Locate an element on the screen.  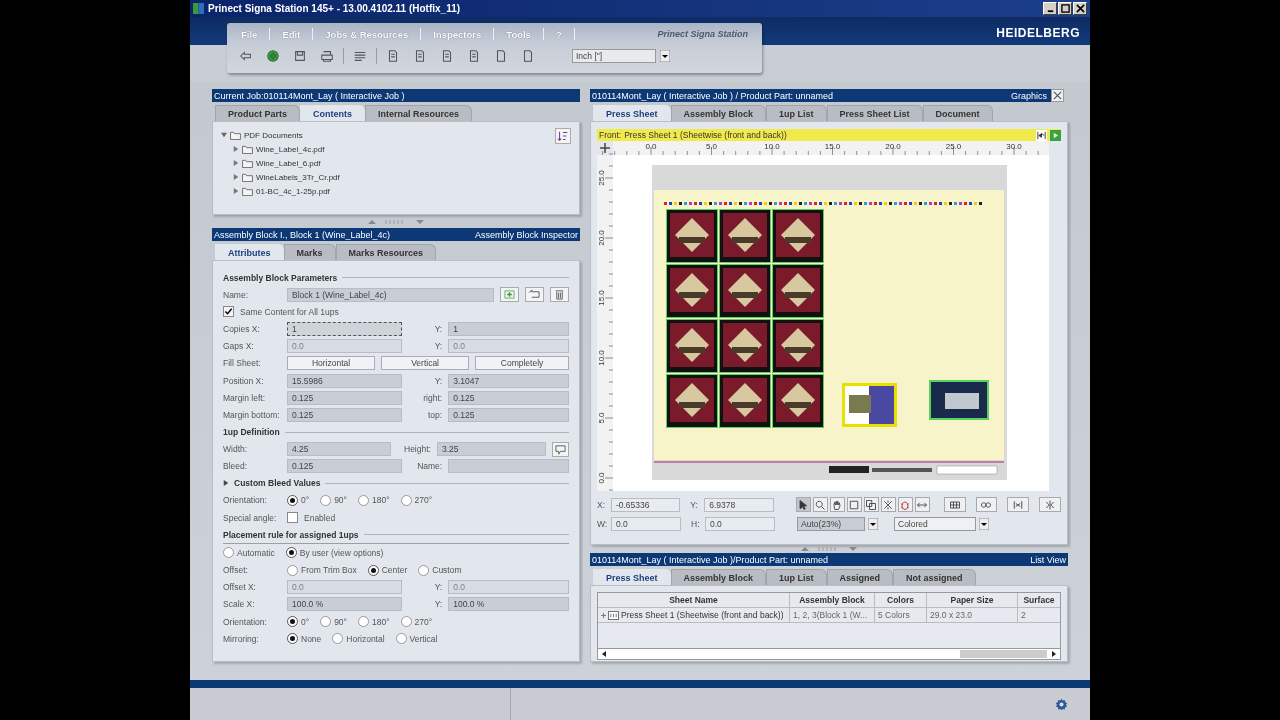
column-header: Assembly Block is located at coordinates (832, 600).